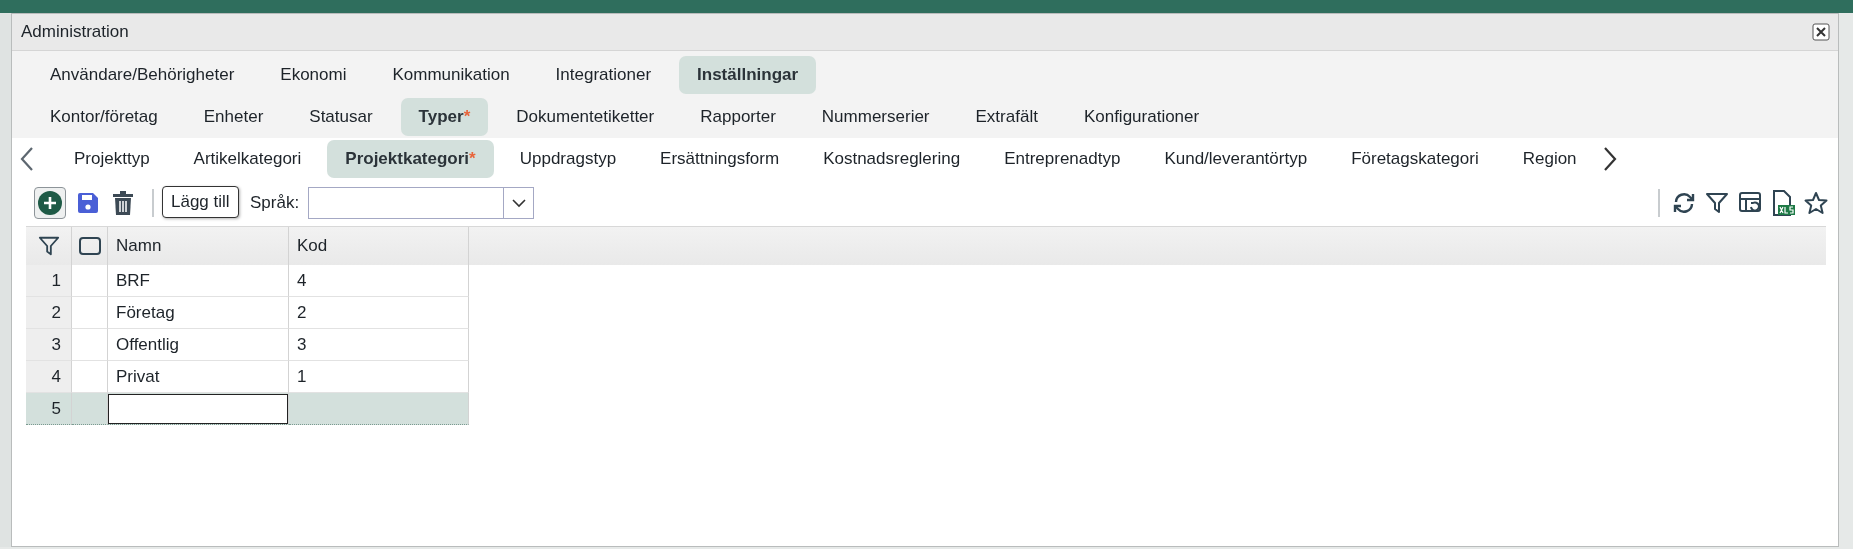 The image size is (1853, 549). What do you see at coordinates (1821, 32) in the screenshot?
I see `close-icon` at bounding box center [1821, 32].